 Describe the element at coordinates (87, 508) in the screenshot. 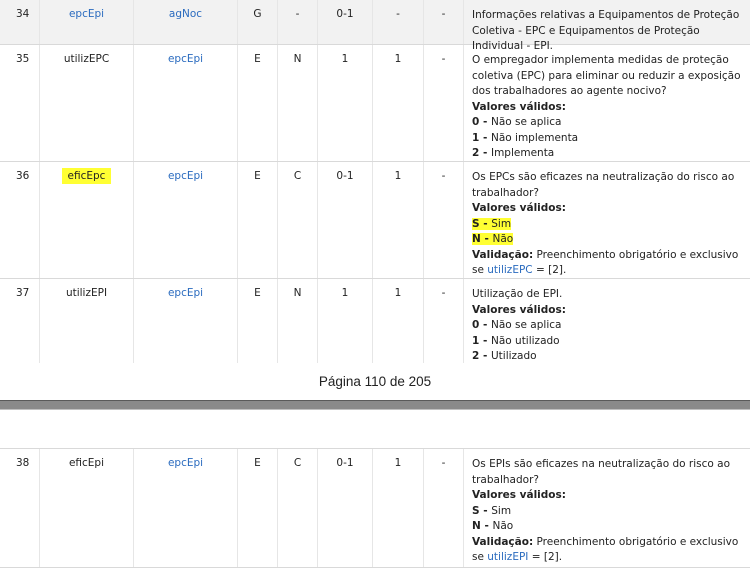

I see `field-name: eficEpi` at that location.